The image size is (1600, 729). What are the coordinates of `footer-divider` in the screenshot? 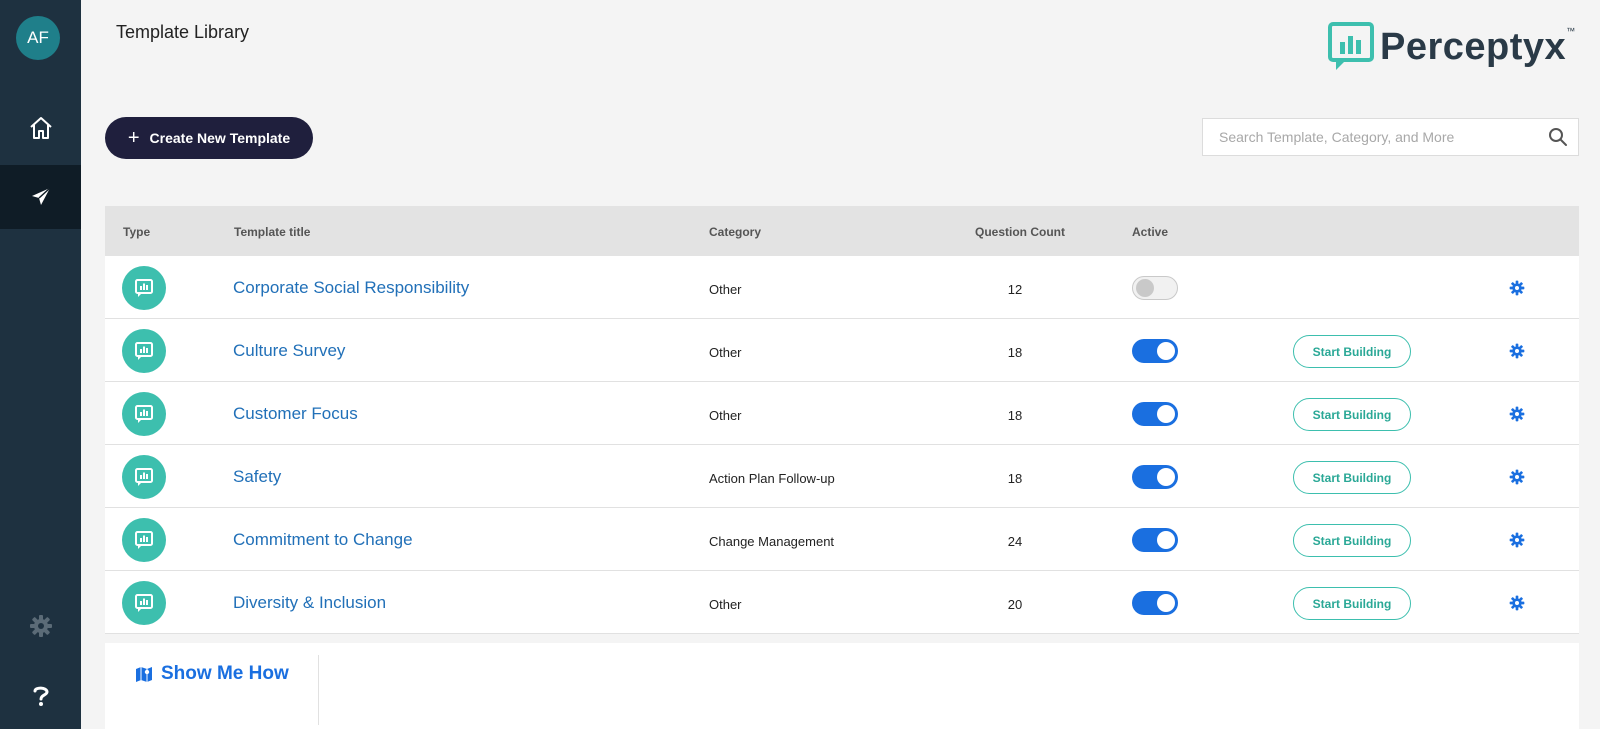 It's located at (318, 690).